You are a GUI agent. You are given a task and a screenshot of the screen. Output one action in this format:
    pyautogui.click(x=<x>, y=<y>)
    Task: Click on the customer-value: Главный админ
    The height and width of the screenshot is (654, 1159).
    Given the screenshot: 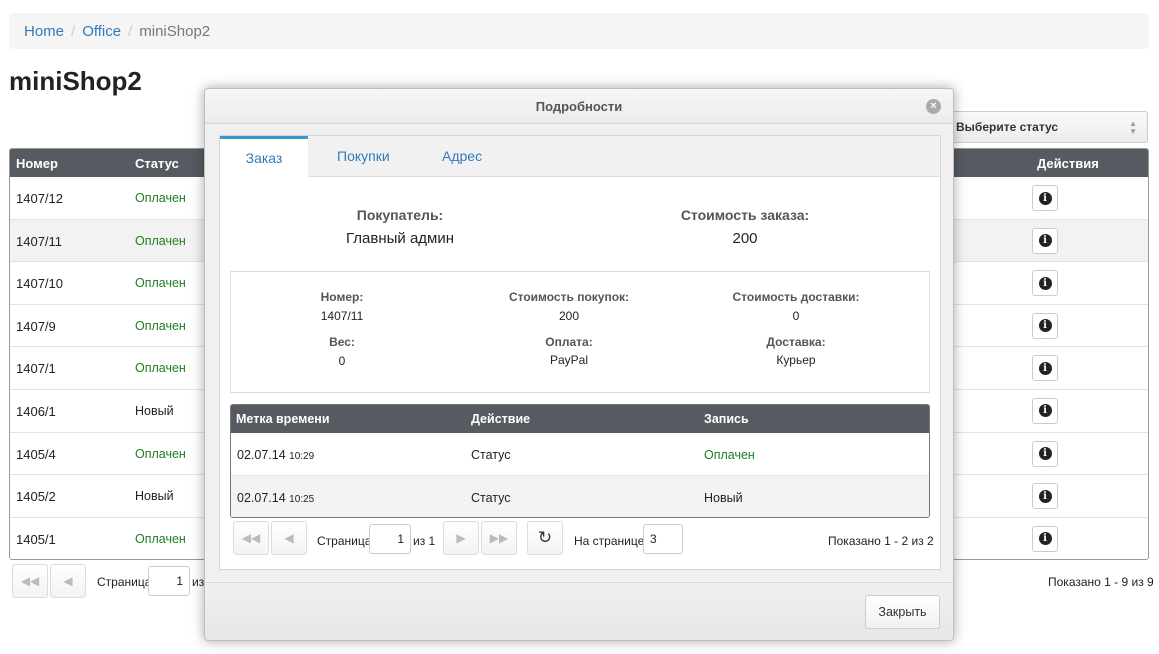 What is the action you would take?
    pyautogui.click(x=400, y=238)
    